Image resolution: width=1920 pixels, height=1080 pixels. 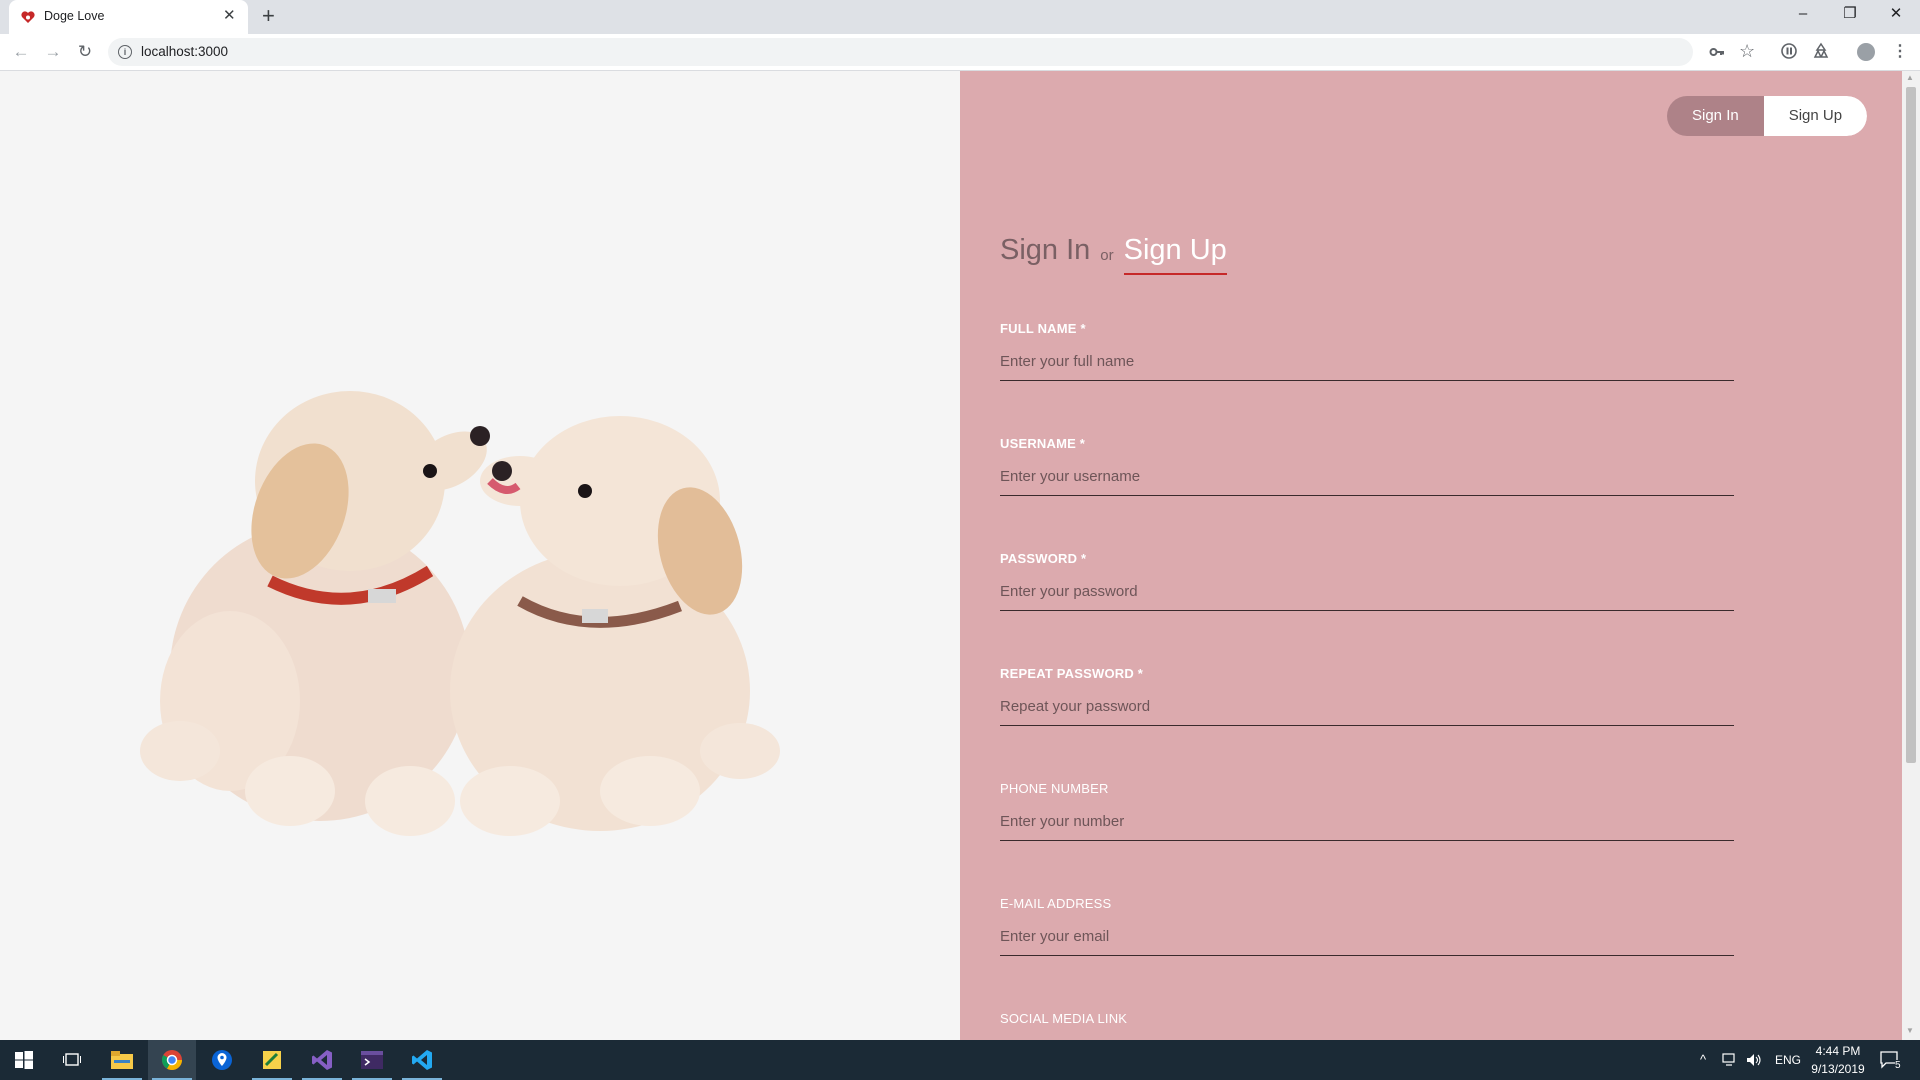 I want to click on phone-number-input, so click(x=1367, y=827).